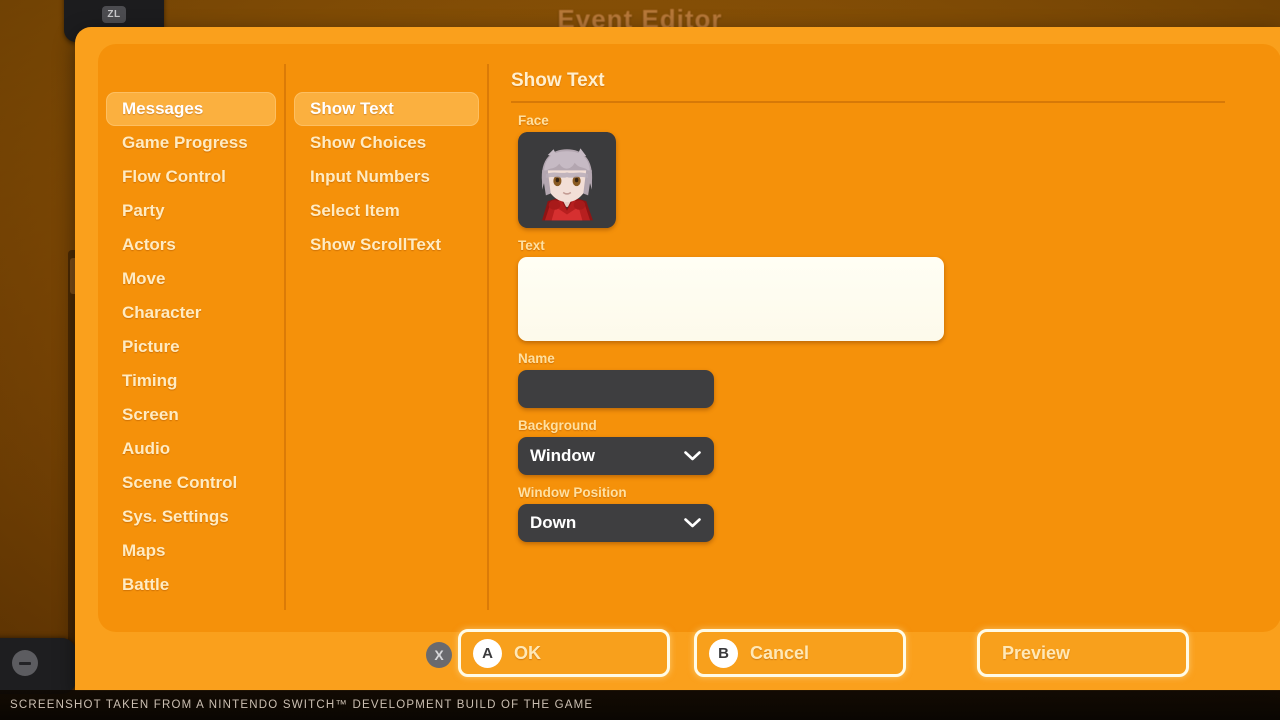  I want to click on category-item-label: Flow Control, so click(174, 176).